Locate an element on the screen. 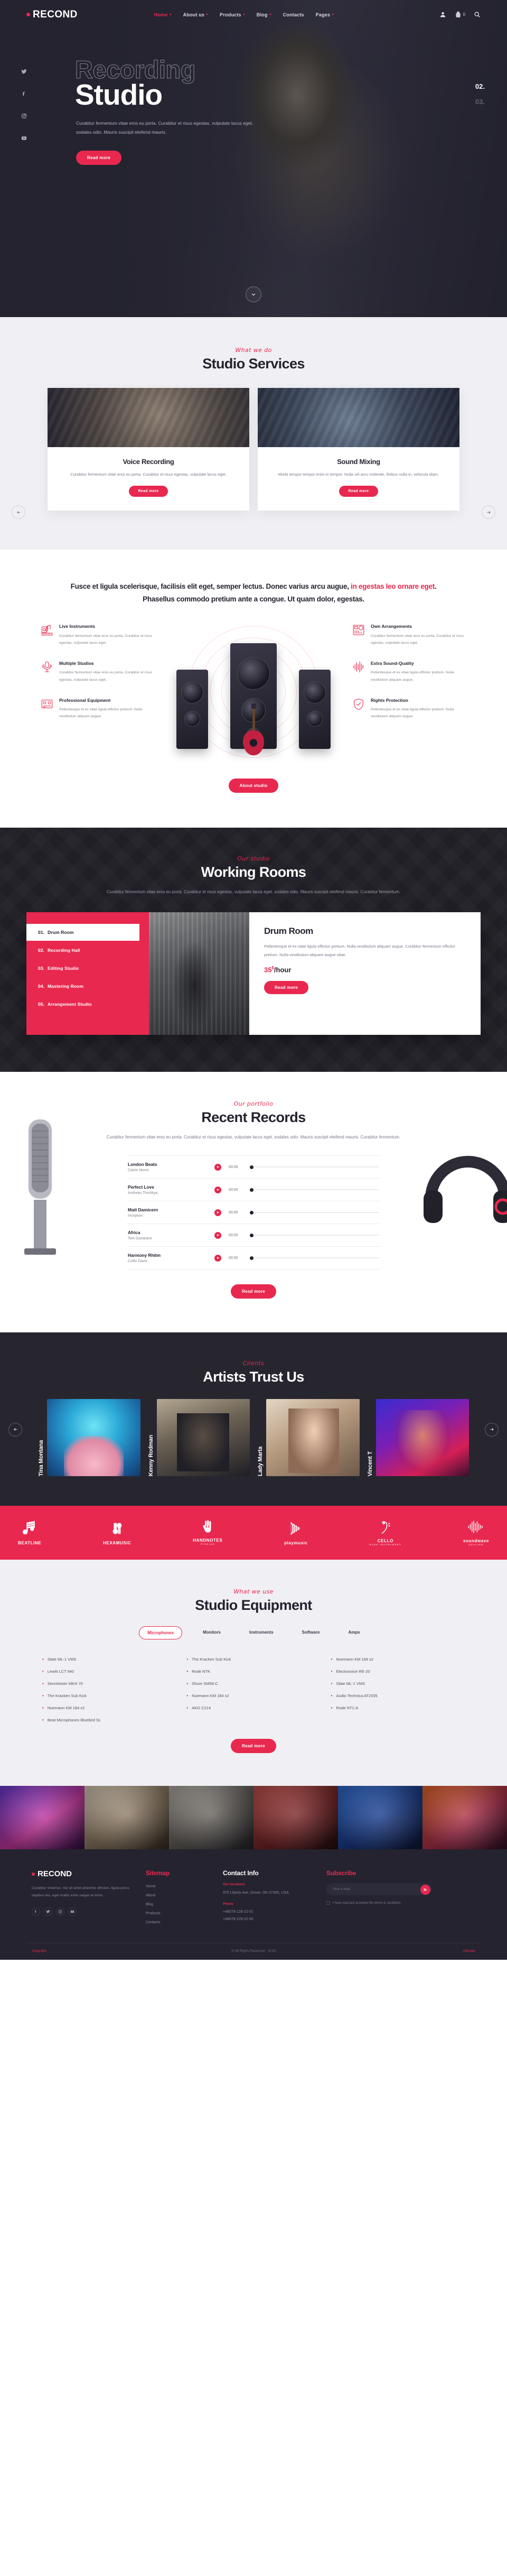  equipment-tab-monitors: Monitors is located at coordinates (212, 1632).